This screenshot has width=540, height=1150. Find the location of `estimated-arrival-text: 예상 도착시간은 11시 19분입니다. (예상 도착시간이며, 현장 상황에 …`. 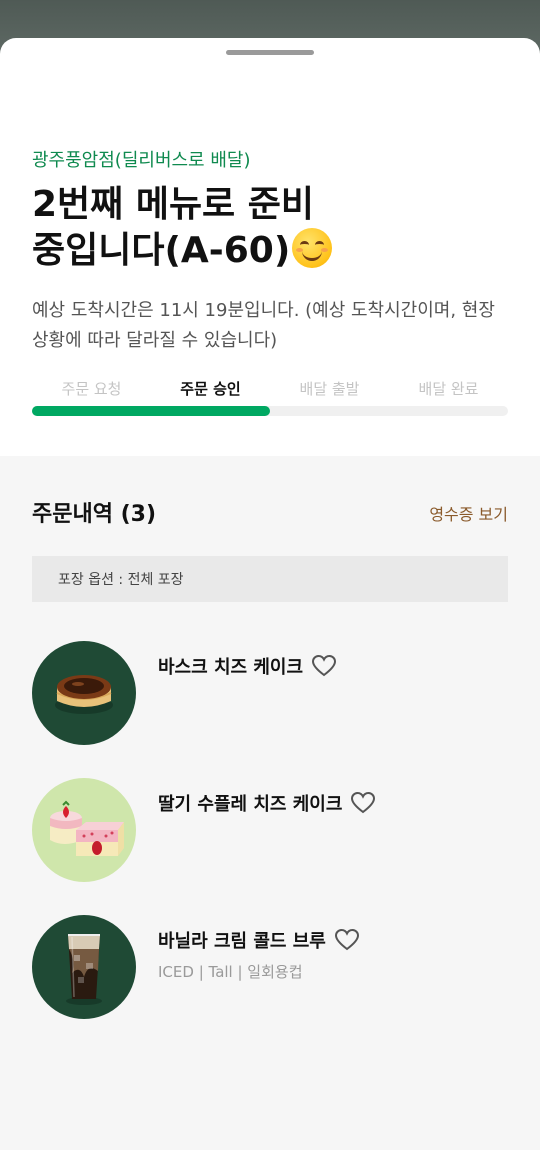

estimated-arrival-text: 예상 도착시간은 11시 19분입니다. (예상 도착시간이며, 현장 상황에 … is located at coordinates (263, 325).